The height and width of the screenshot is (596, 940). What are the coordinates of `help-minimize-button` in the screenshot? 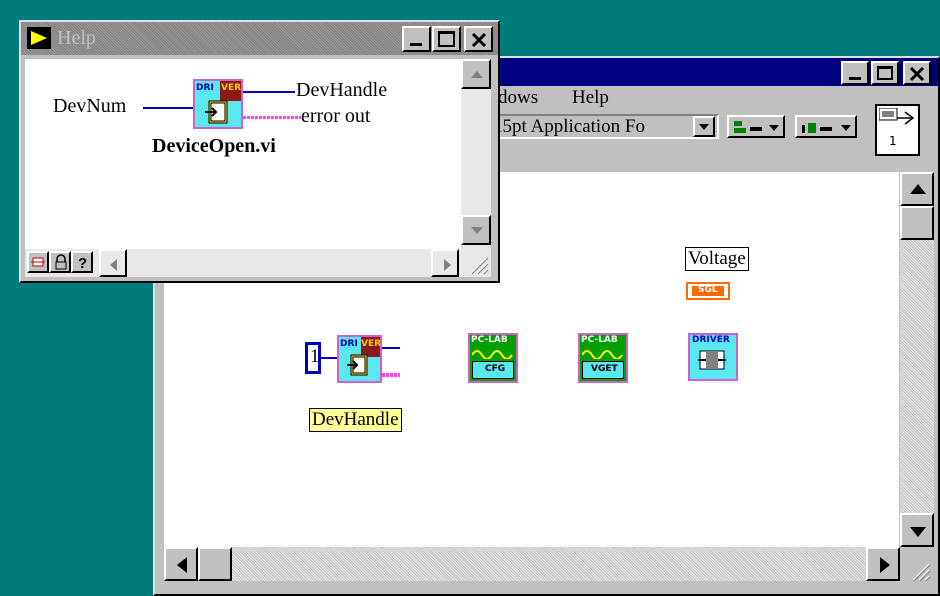 It's located at (416, 39).